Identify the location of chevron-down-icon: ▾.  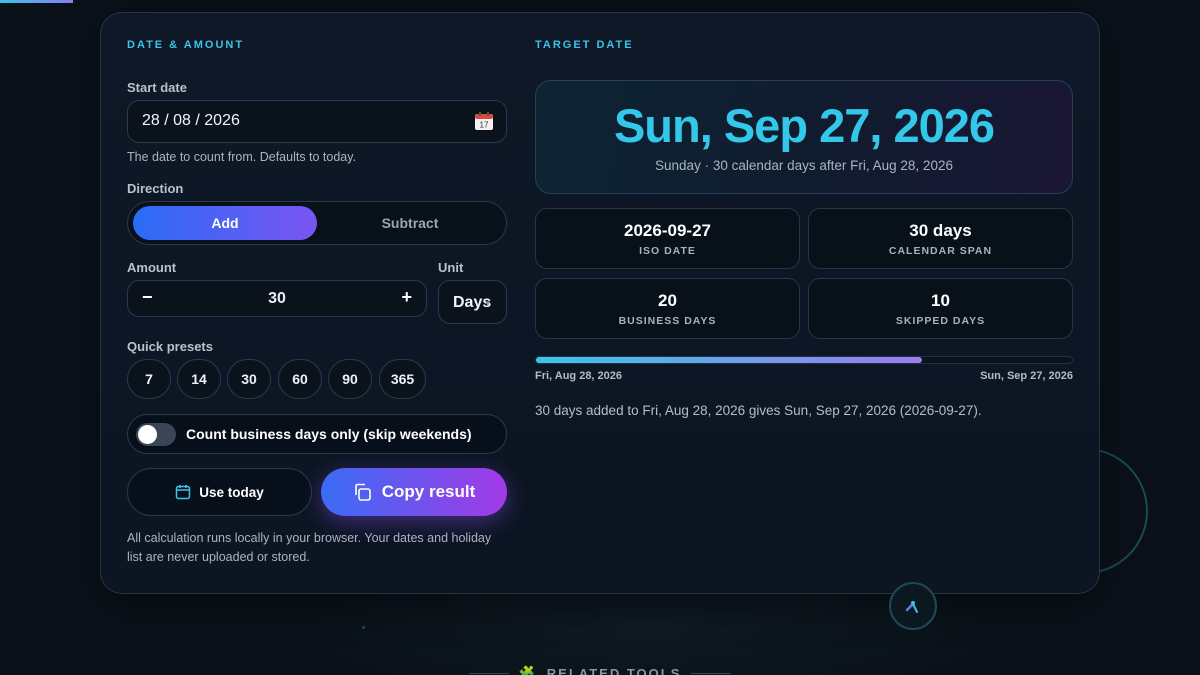
(487, 303).